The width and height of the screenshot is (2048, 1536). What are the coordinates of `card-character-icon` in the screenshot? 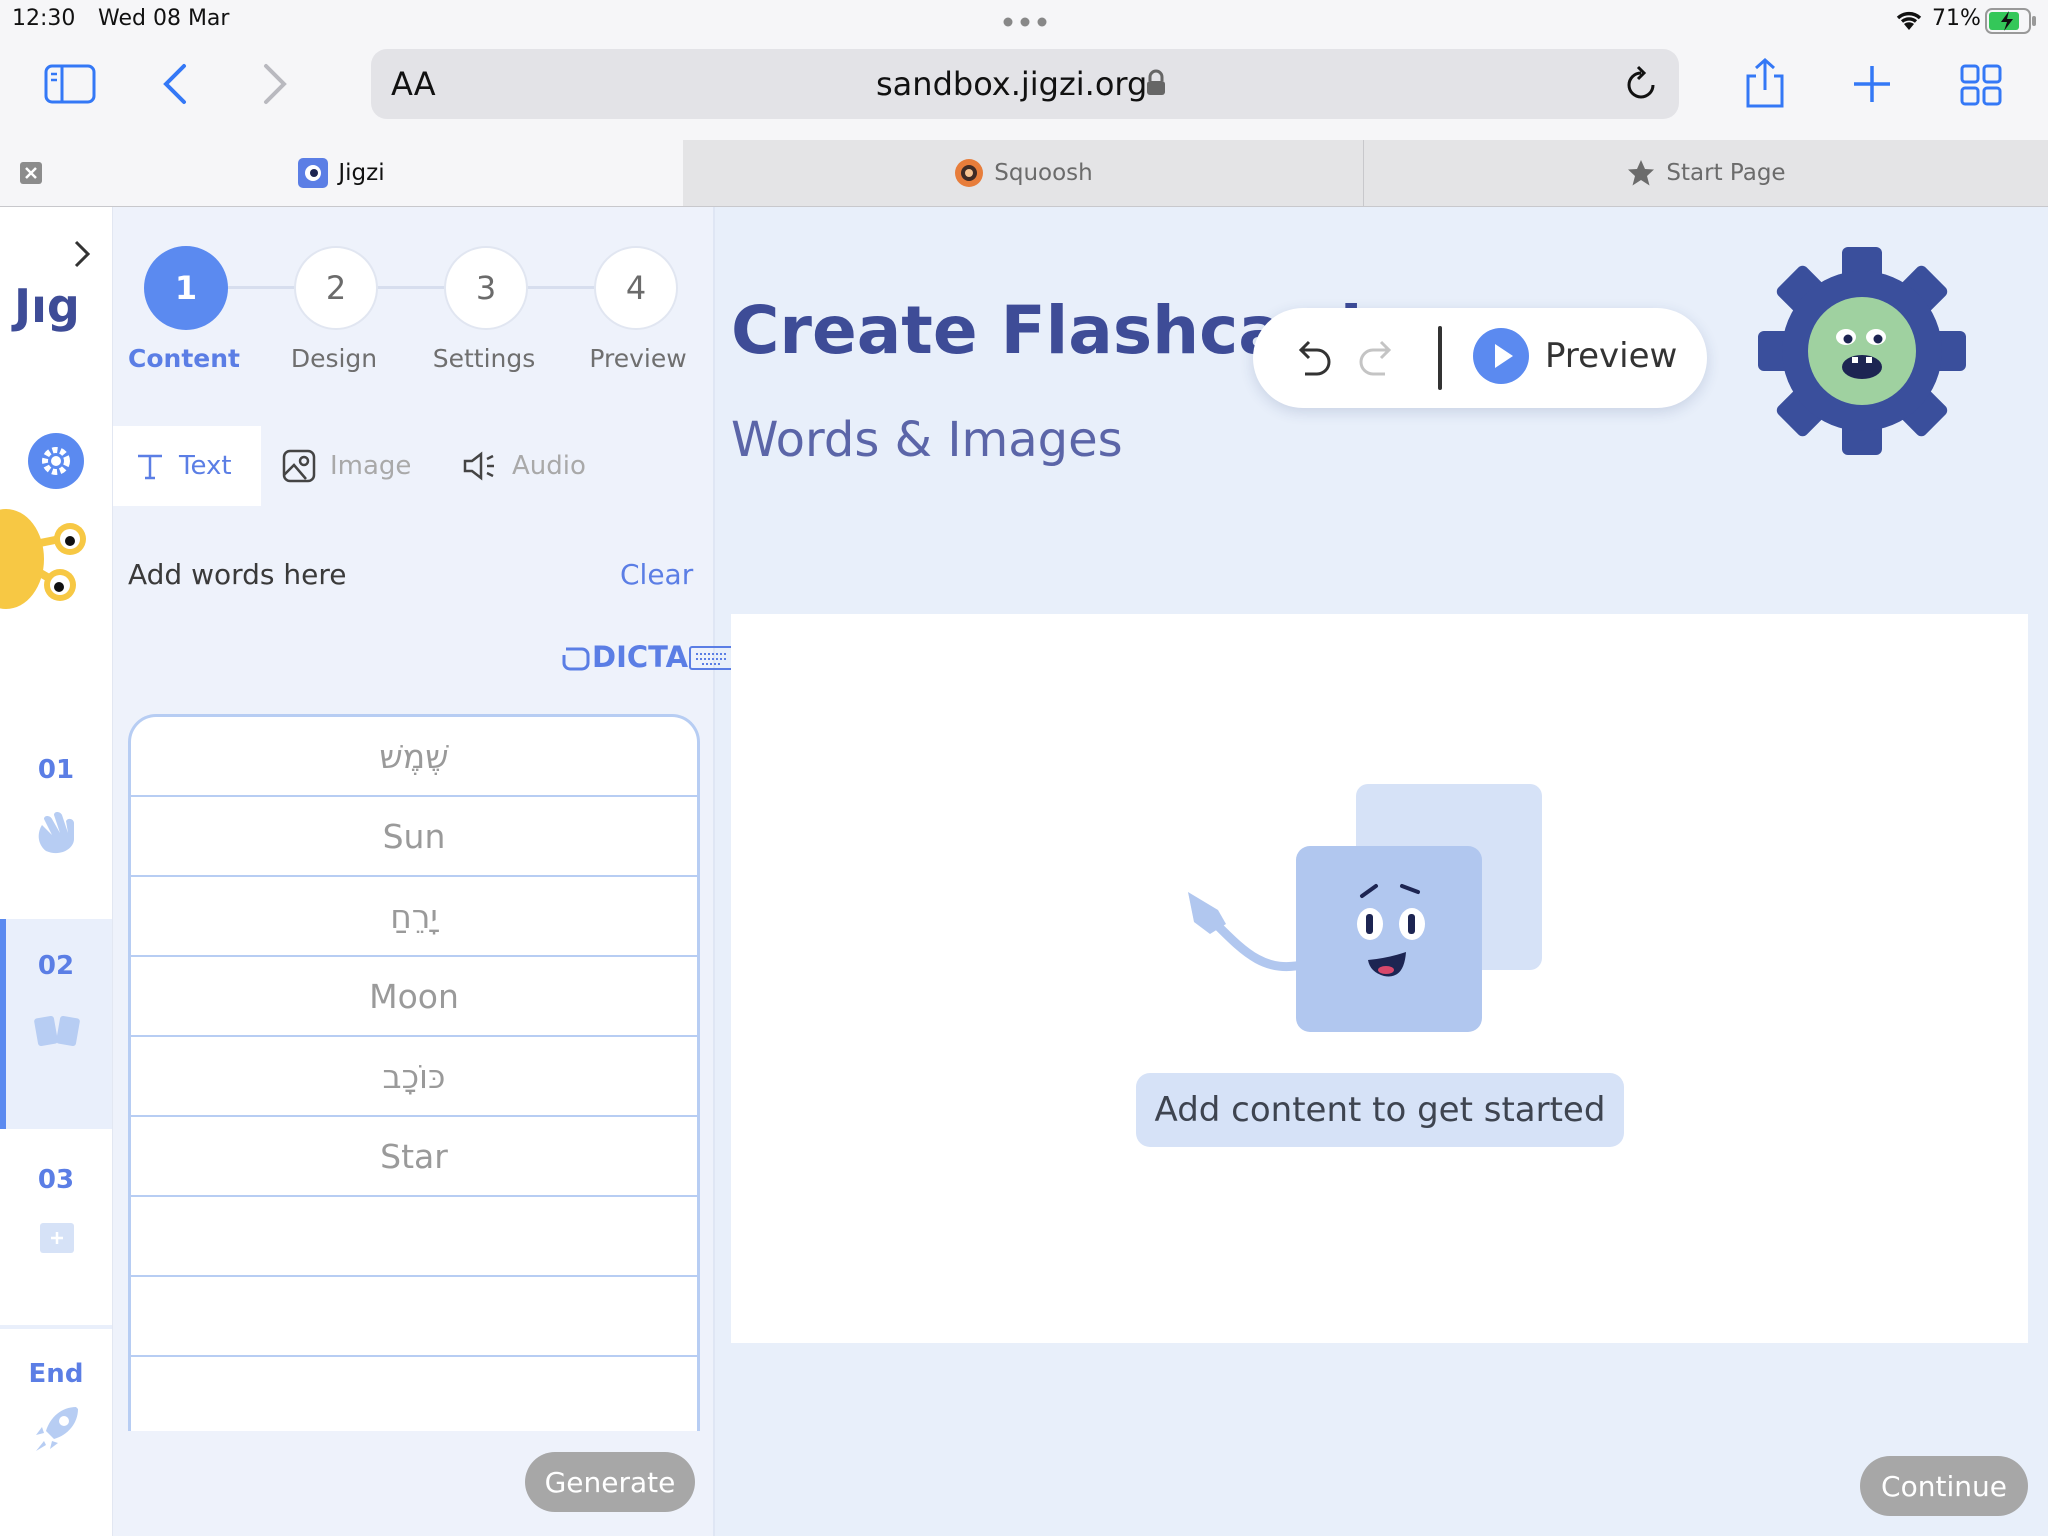 It's located at (1356, 919).